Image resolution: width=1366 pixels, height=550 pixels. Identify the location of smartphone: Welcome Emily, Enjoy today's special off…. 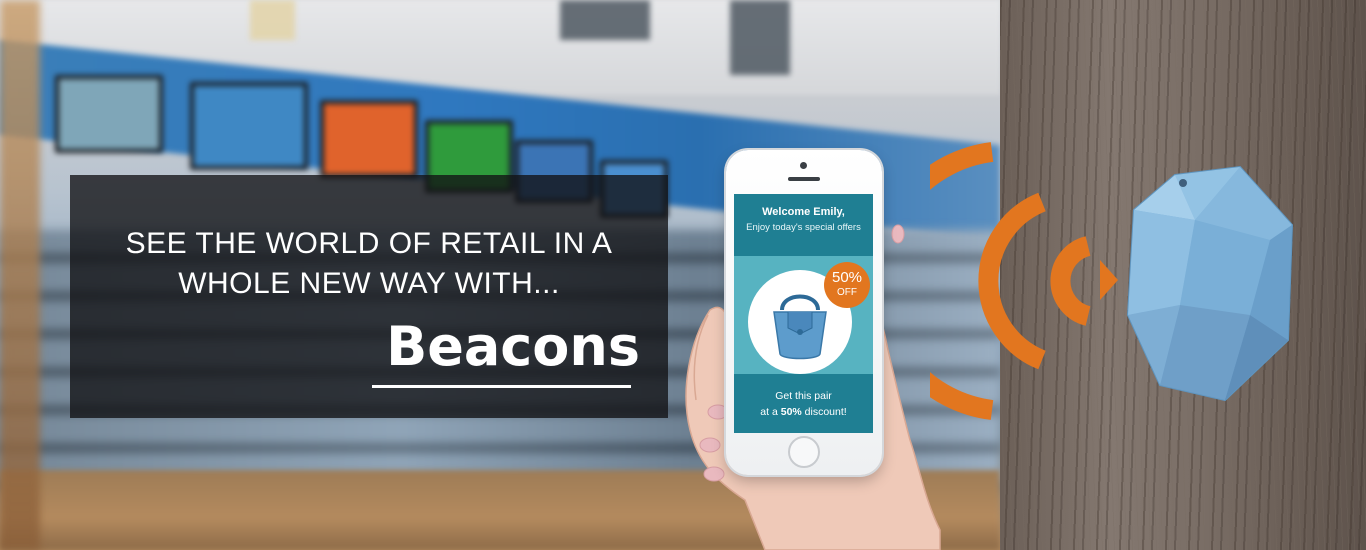
(804, 312).